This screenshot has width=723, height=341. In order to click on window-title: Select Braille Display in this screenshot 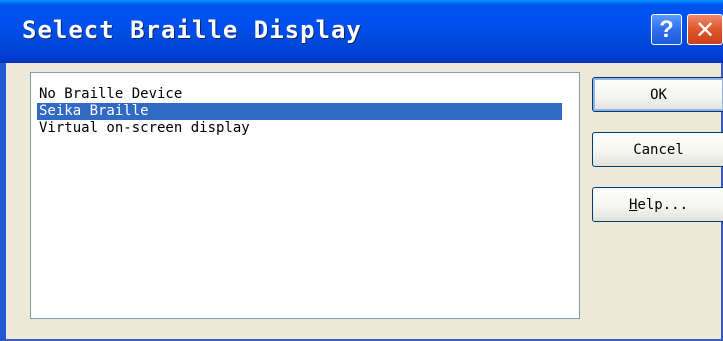, I will do `click(192, 30)`.